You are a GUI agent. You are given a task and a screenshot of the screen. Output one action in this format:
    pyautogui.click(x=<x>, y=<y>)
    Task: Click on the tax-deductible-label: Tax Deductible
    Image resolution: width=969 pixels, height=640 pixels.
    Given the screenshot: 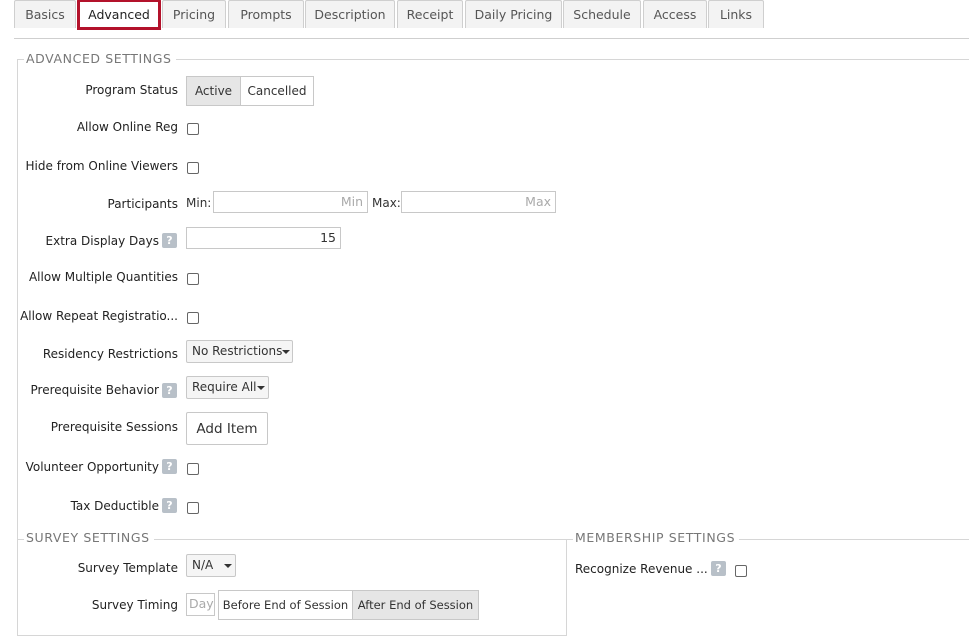 What is the action you would take?
    pyautogui.click(x=114, y=506)
    